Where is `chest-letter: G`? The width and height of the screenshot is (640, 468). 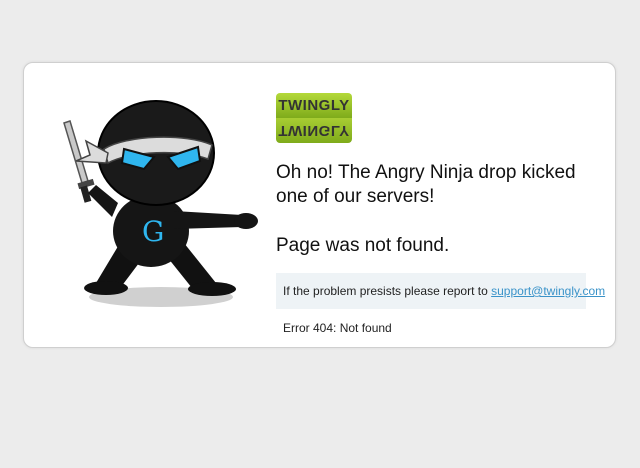 chest-letter: G is located at coordinates (153, 231).